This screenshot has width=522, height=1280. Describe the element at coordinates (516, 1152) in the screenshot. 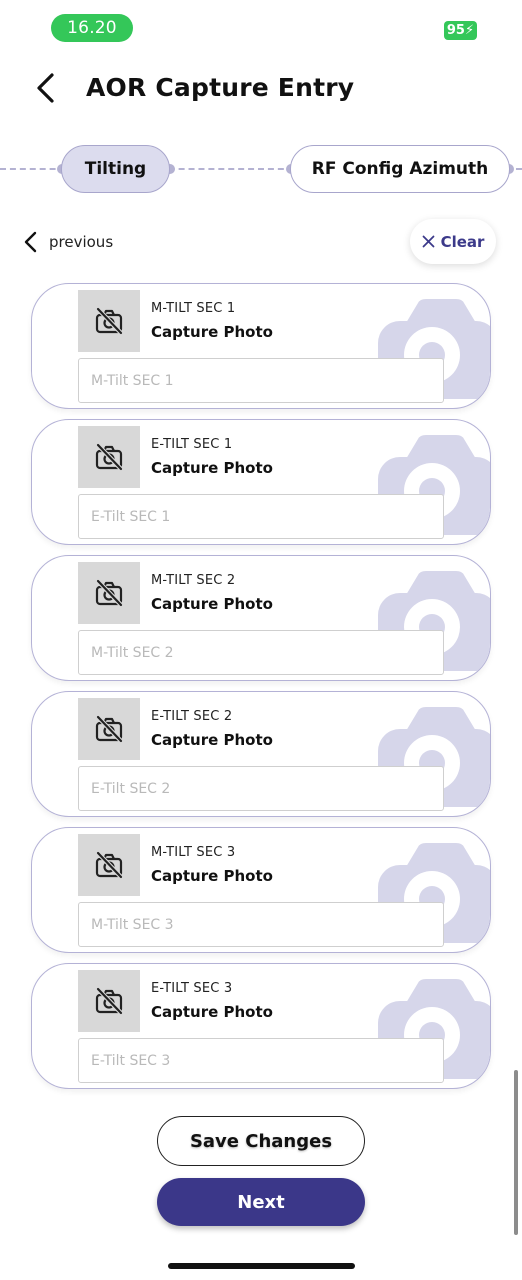

I see `scrollbar` at that location.